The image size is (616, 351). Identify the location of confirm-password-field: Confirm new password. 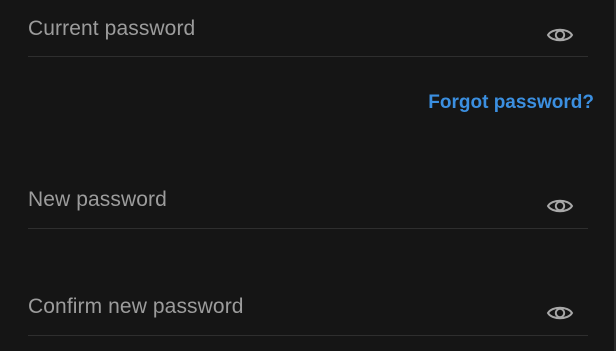
(308, 313).